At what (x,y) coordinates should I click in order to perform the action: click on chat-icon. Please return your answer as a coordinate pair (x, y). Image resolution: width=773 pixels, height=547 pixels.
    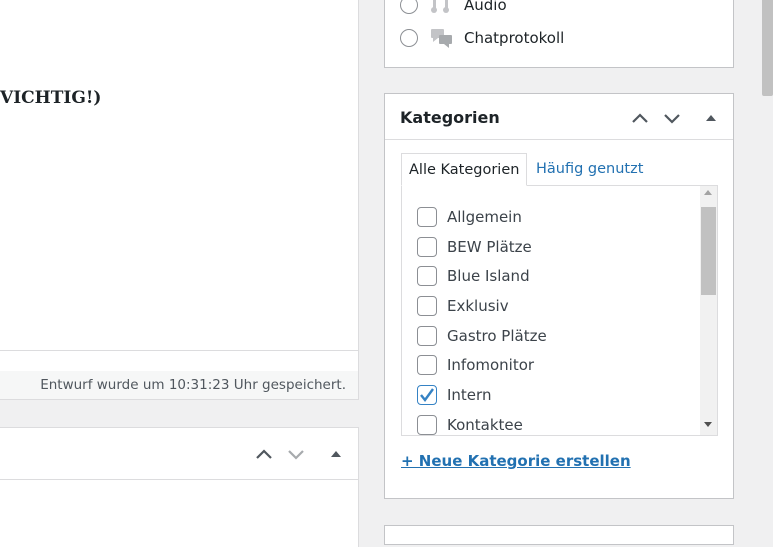
    Looking at the image, I should click on (442, 38).